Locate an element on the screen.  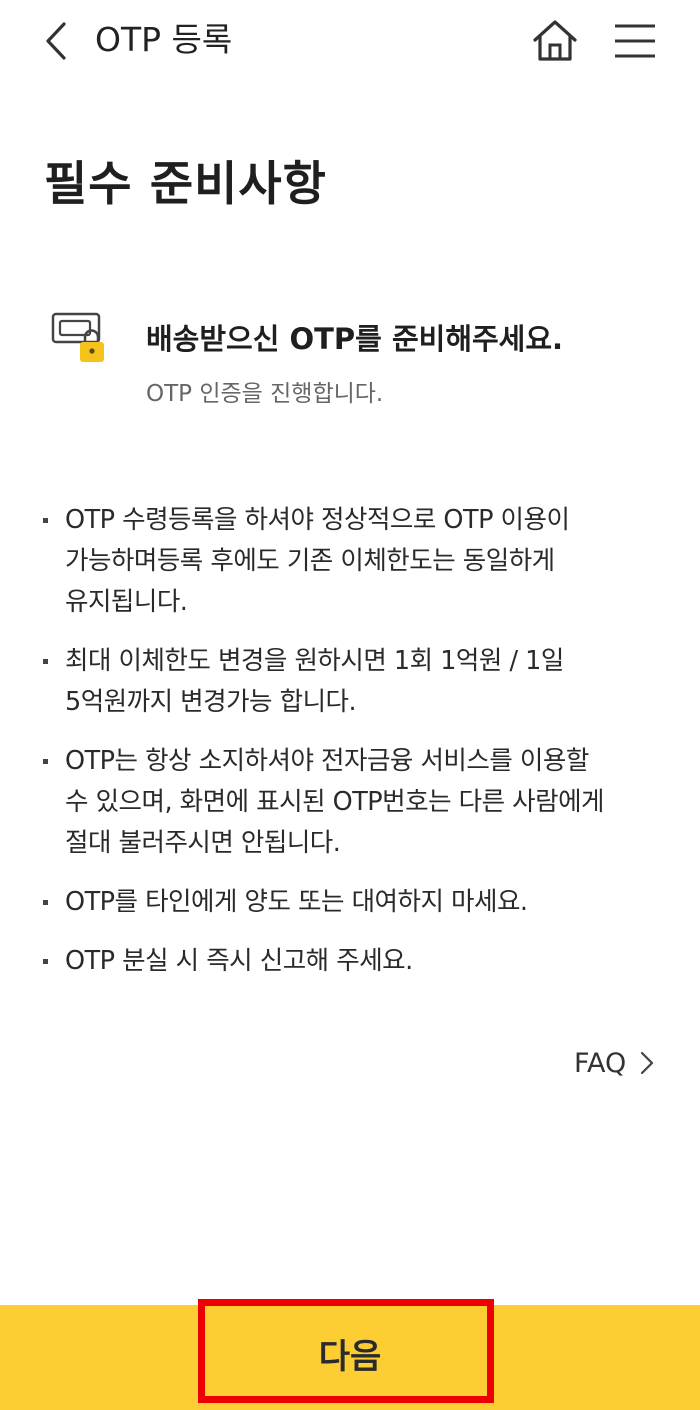
header-title: OTP 등록 is located at coordinates (164, 39).